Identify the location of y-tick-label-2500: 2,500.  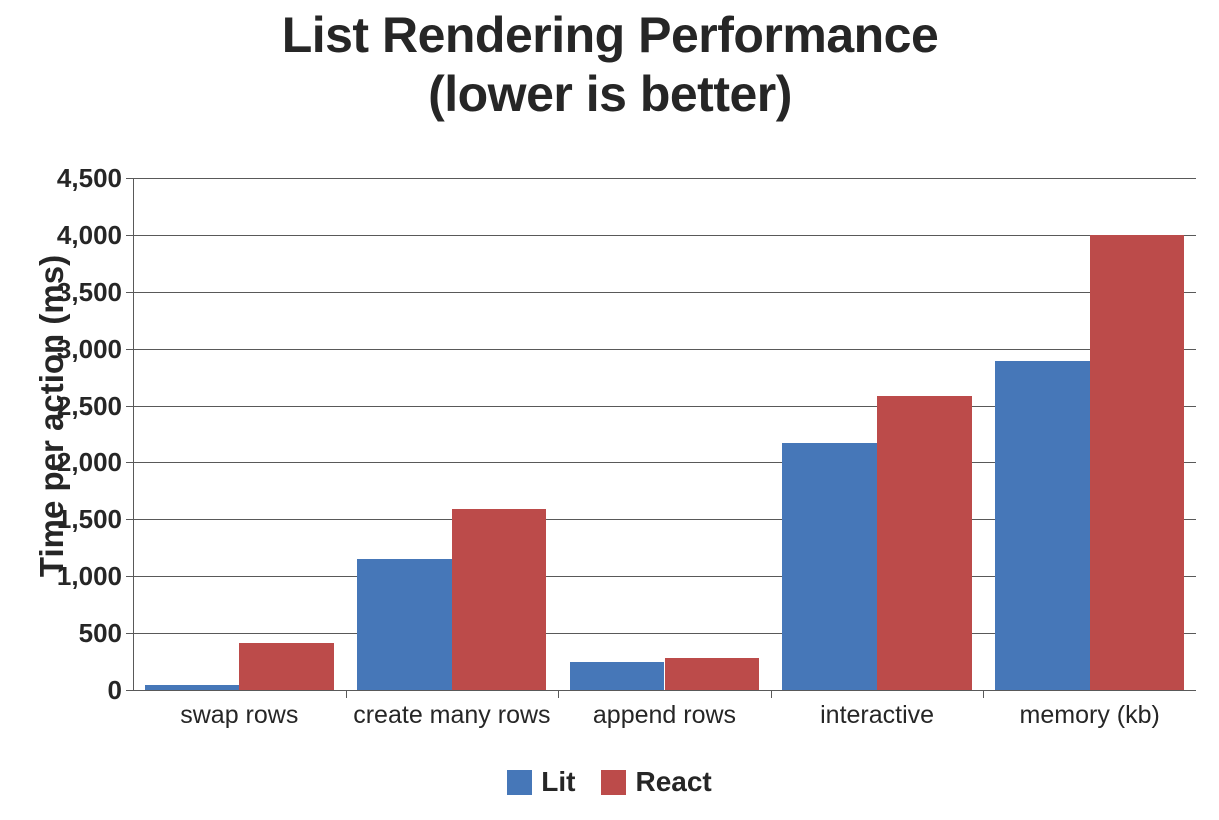
(89, 405).